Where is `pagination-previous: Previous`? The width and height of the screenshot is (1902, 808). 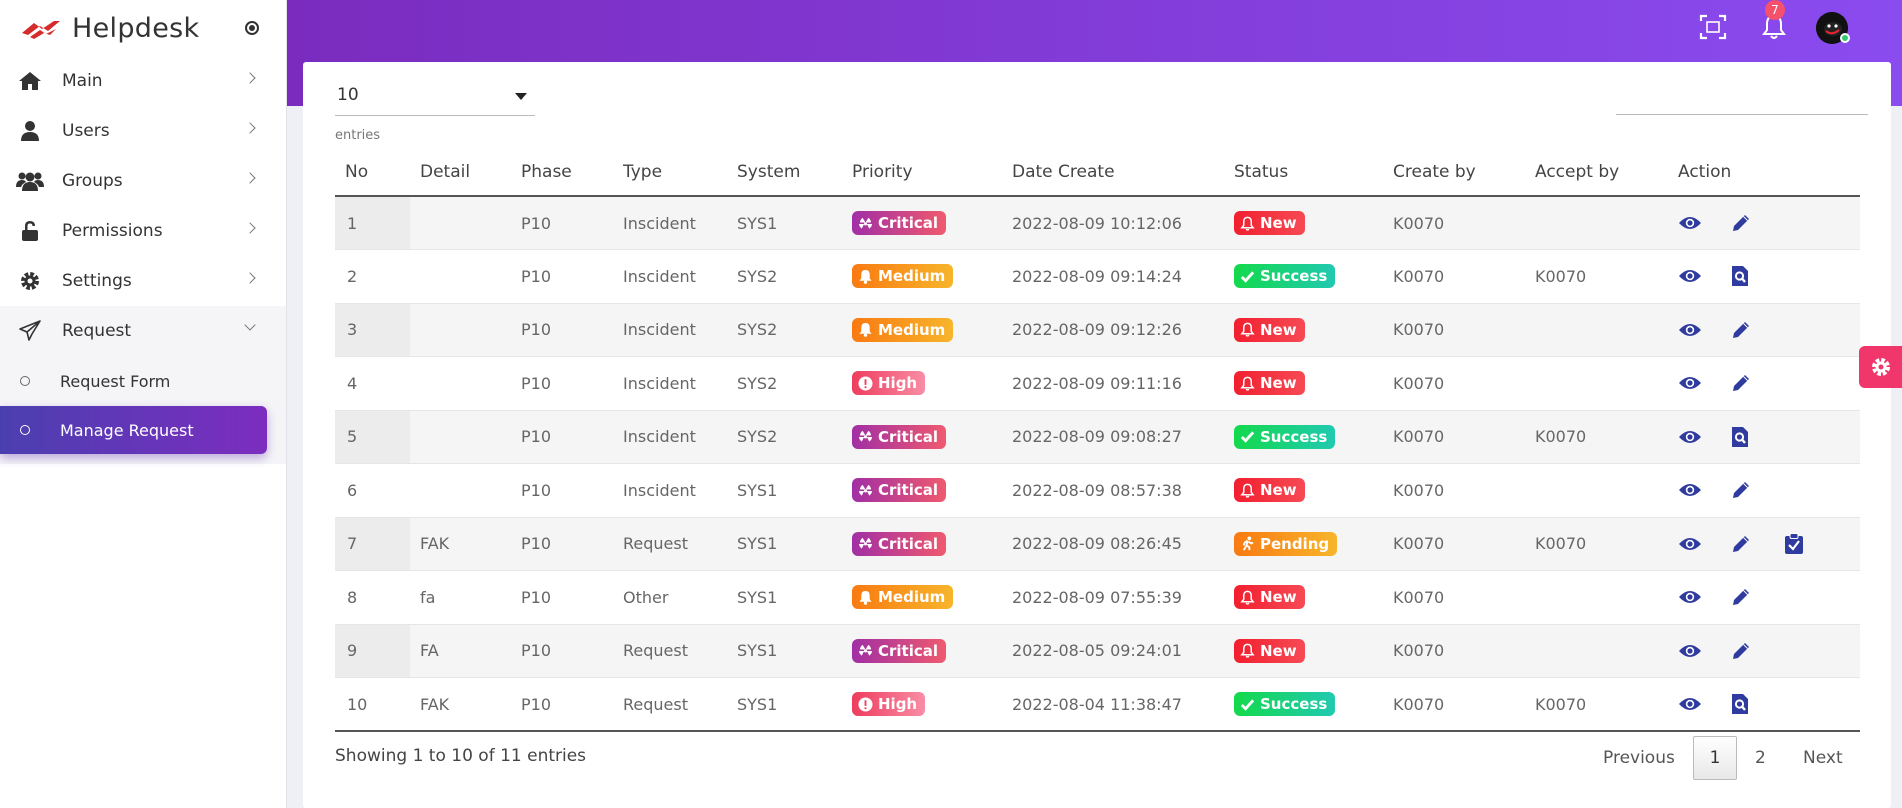
pagination-previous: Previous is located at coordinates (1639, 758).